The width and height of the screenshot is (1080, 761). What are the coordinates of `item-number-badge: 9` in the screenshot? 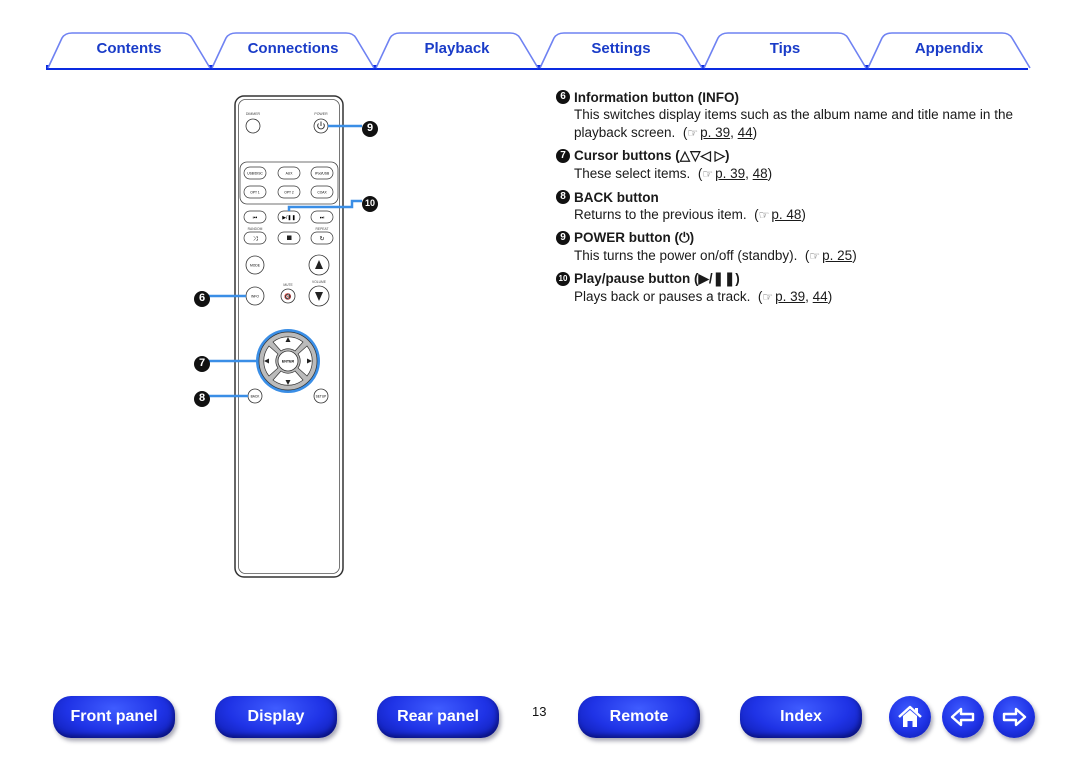 It's located at (563, 238).